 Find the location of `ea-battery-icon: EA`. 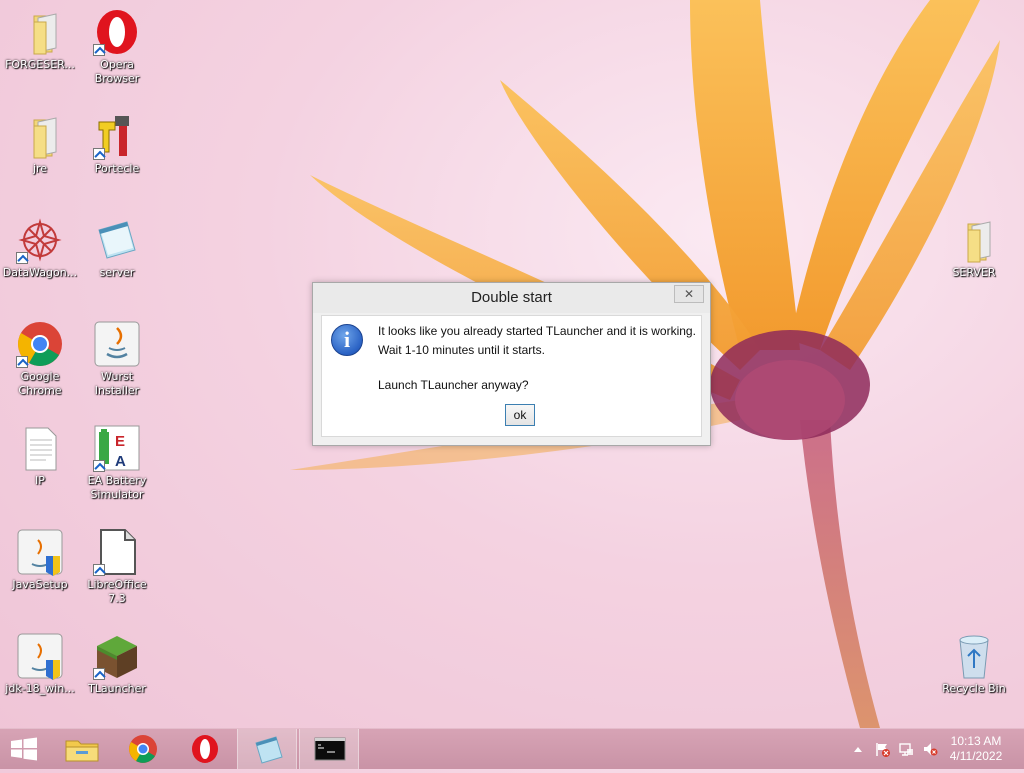

ea-battery-icon: EA is located at coordinates (117, 448).